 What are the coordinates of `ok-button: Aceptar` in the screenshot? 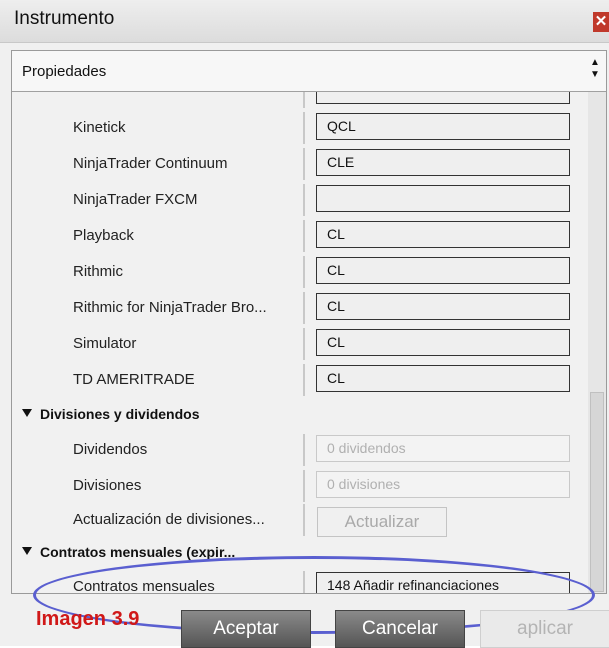 It's located at (246, 629).